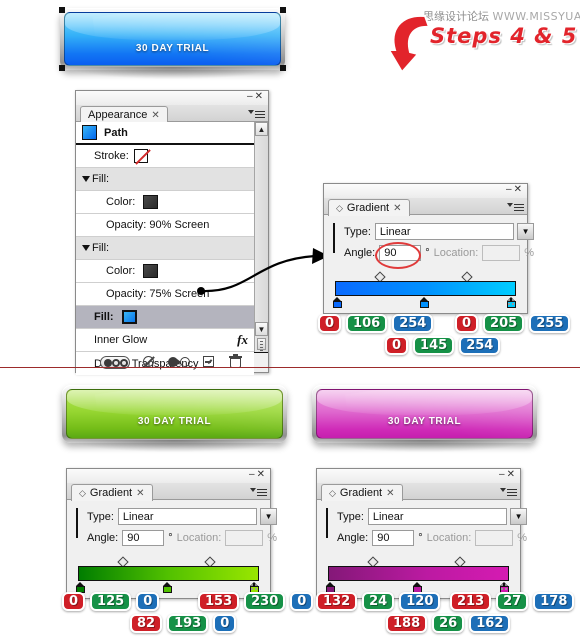 The height and width of the screenshot is (640, 580). Describe the element at coordinates (424, 421) in the screenshot. I see `magenta-button-label: 30 DAY TRIAL` at that location.